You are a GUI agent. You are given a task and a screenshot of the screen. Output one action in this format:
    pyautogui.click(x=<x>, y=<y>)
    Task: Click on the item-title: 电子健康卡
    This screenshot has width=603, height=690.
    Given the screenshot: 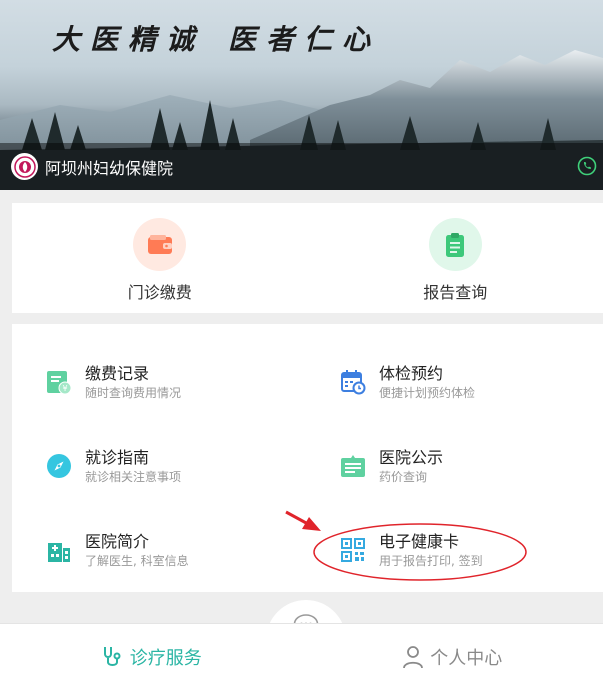 What is the action you would take?
    pyautogui.click(x=419, y=541)
    